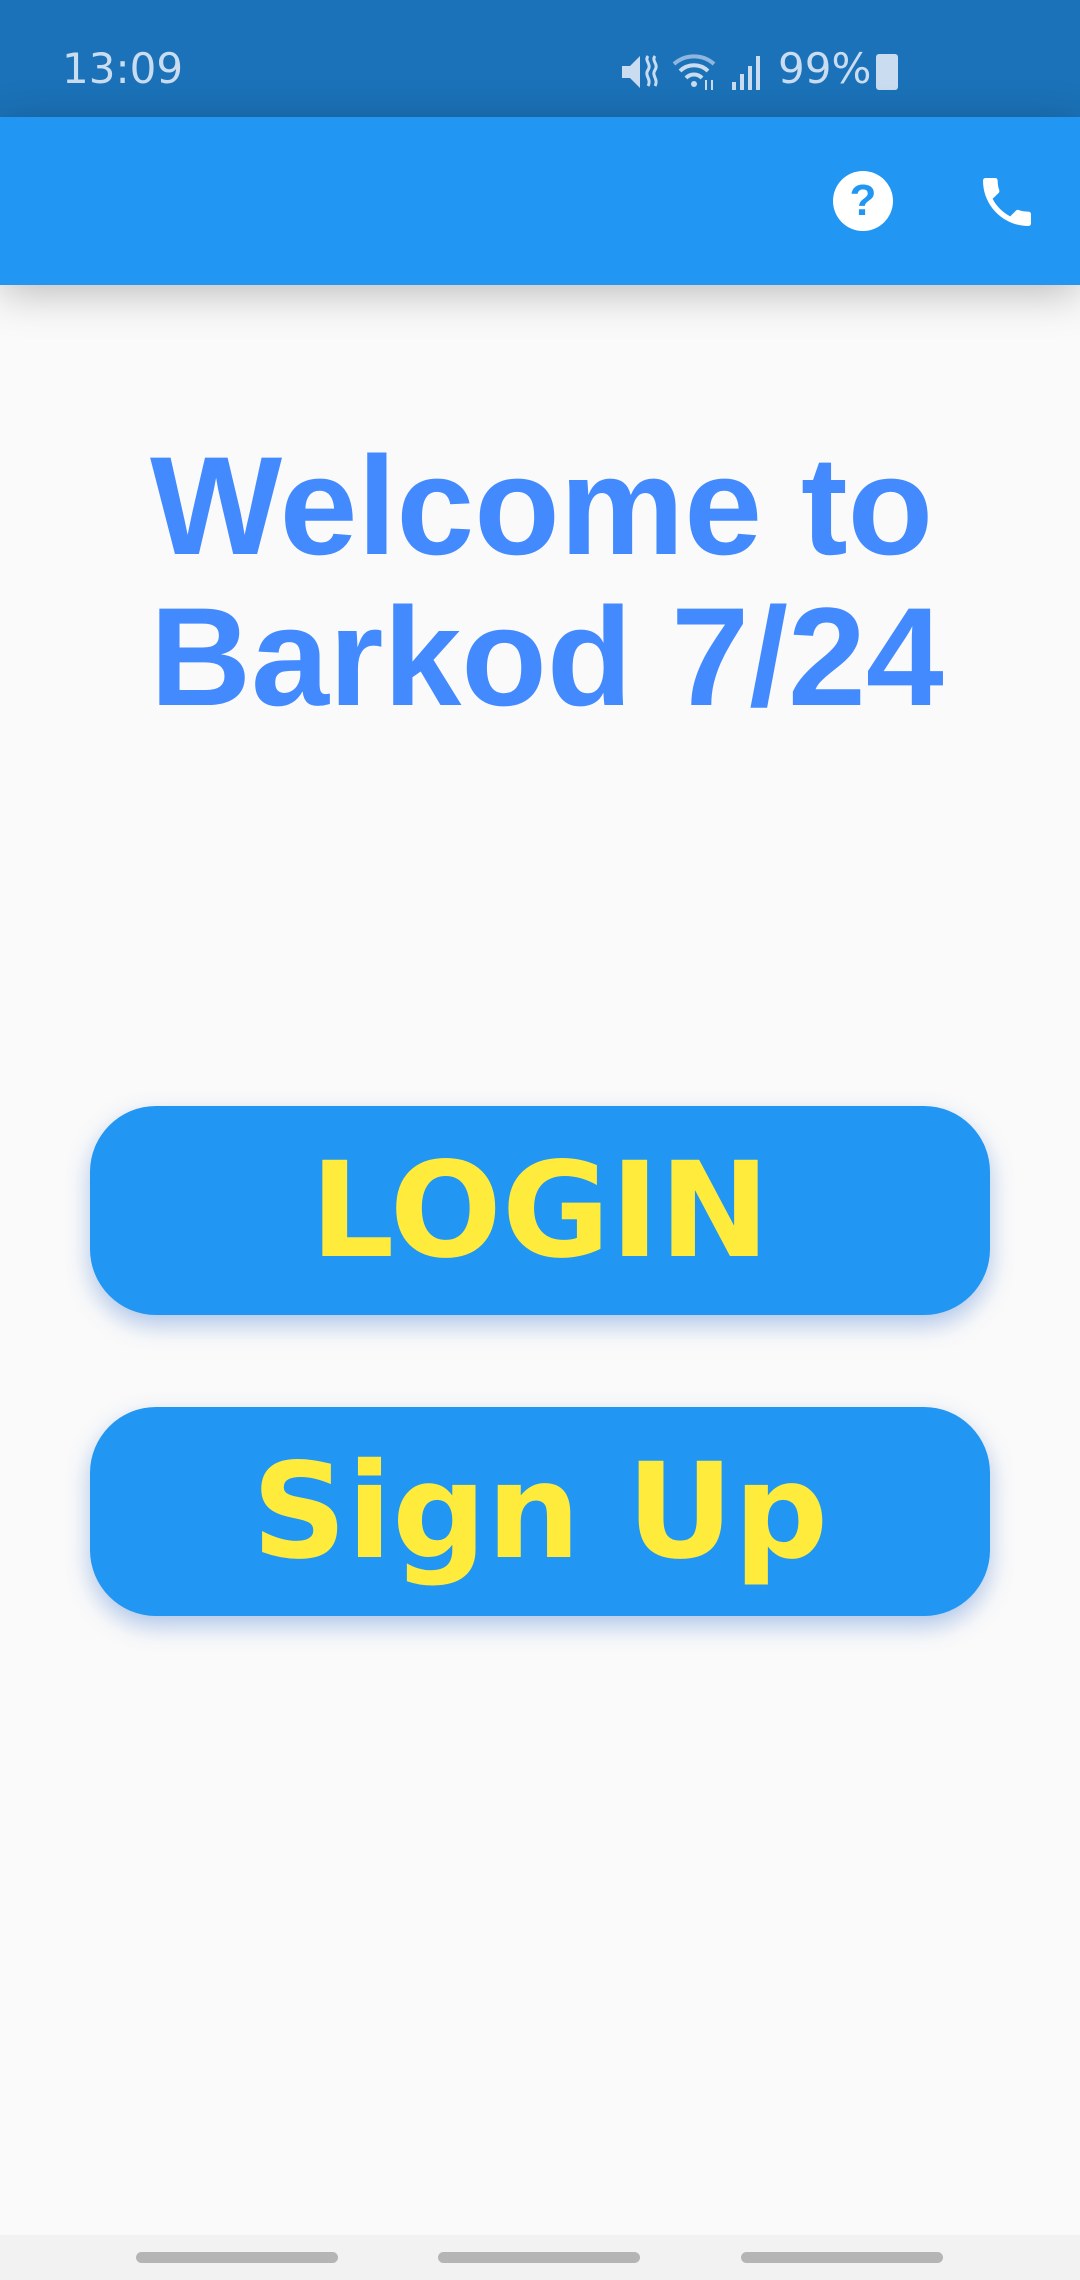 This screenshot has height=2280, width=1080. I want to click on title-line-2: Barkod 7/24, so click(547, 656).